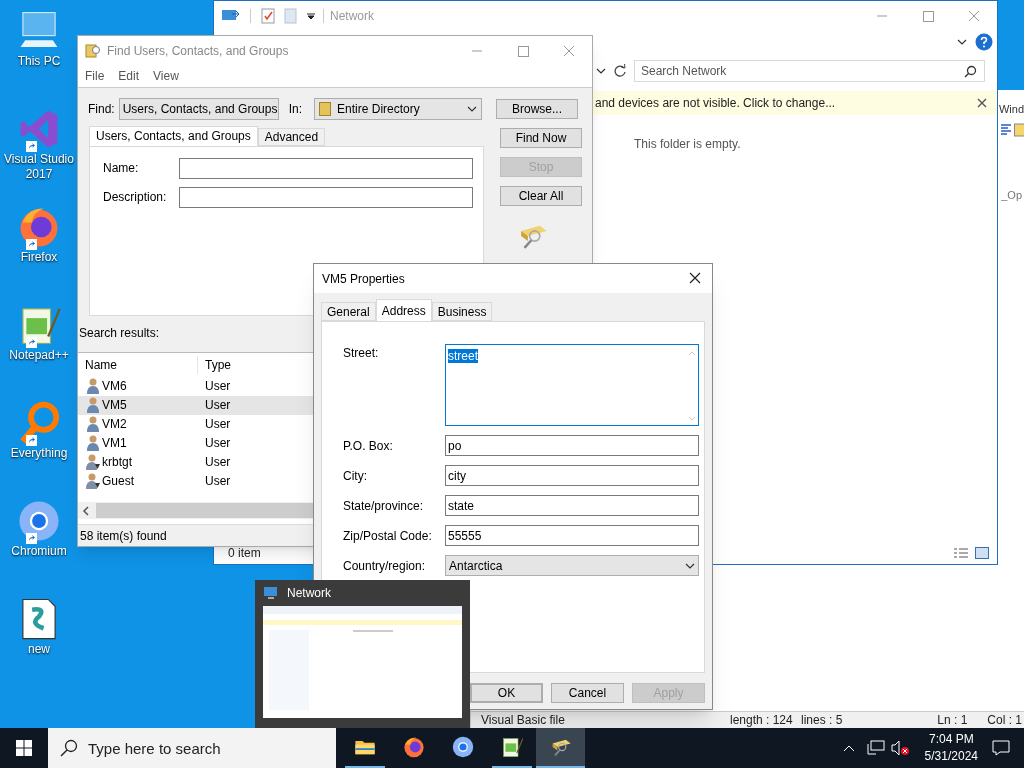  What do you see at coordinates (523, 720) in the screenshot?
I see `status-text: Visual Basic file` at bounding box center [523, 720].